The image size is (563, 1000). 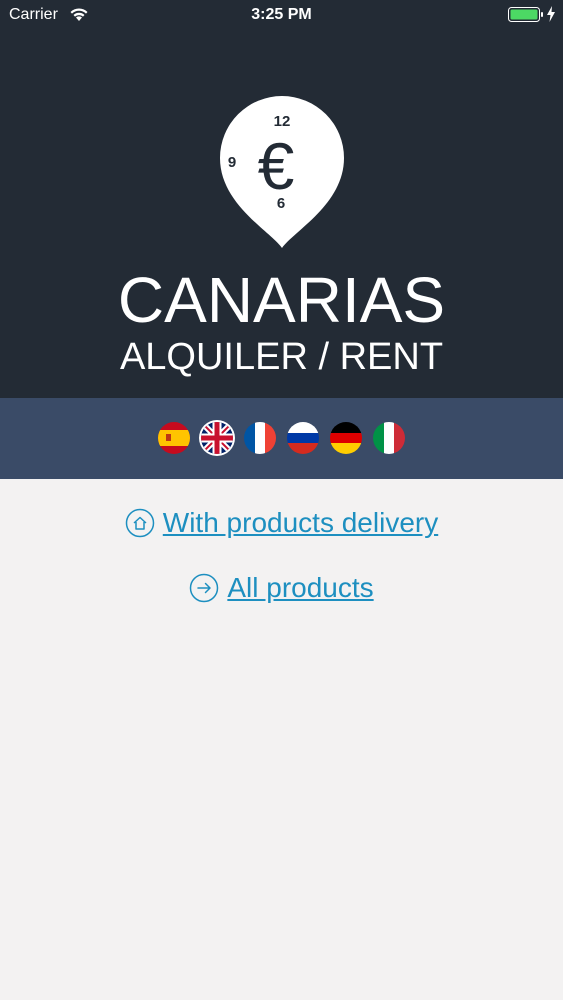 What do you see at coordinates (281, 300) in the screenshot?
I see `brand-title: CANARIAS` at bounding box center [281, 300].